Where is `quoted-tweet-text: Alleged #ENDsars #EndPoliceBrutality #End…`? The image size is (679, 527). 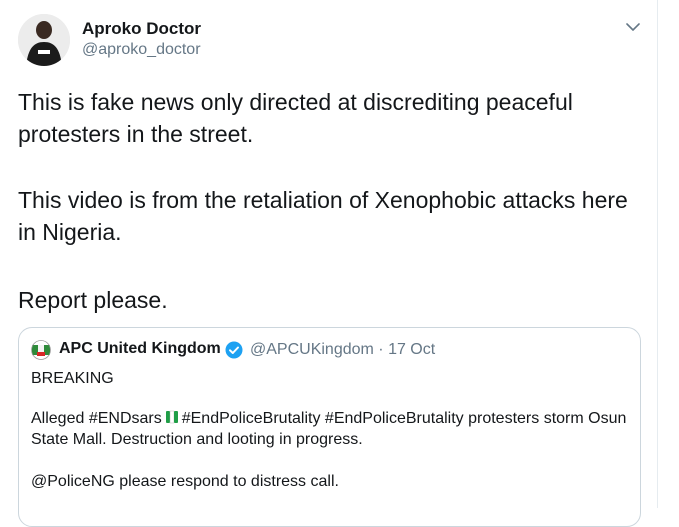
quoted-tweet-text: Alleged #ENDsars #EndPoliceBrutality #End… is located at coordinates (331, 429).